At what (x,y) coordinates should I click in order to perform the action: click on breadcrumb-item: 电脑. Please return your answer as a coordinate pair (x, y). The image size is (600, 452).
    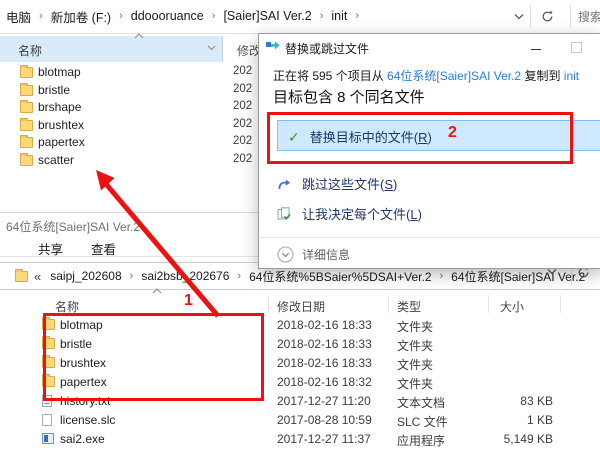
    Looking at the image, I should click on (18, 16).